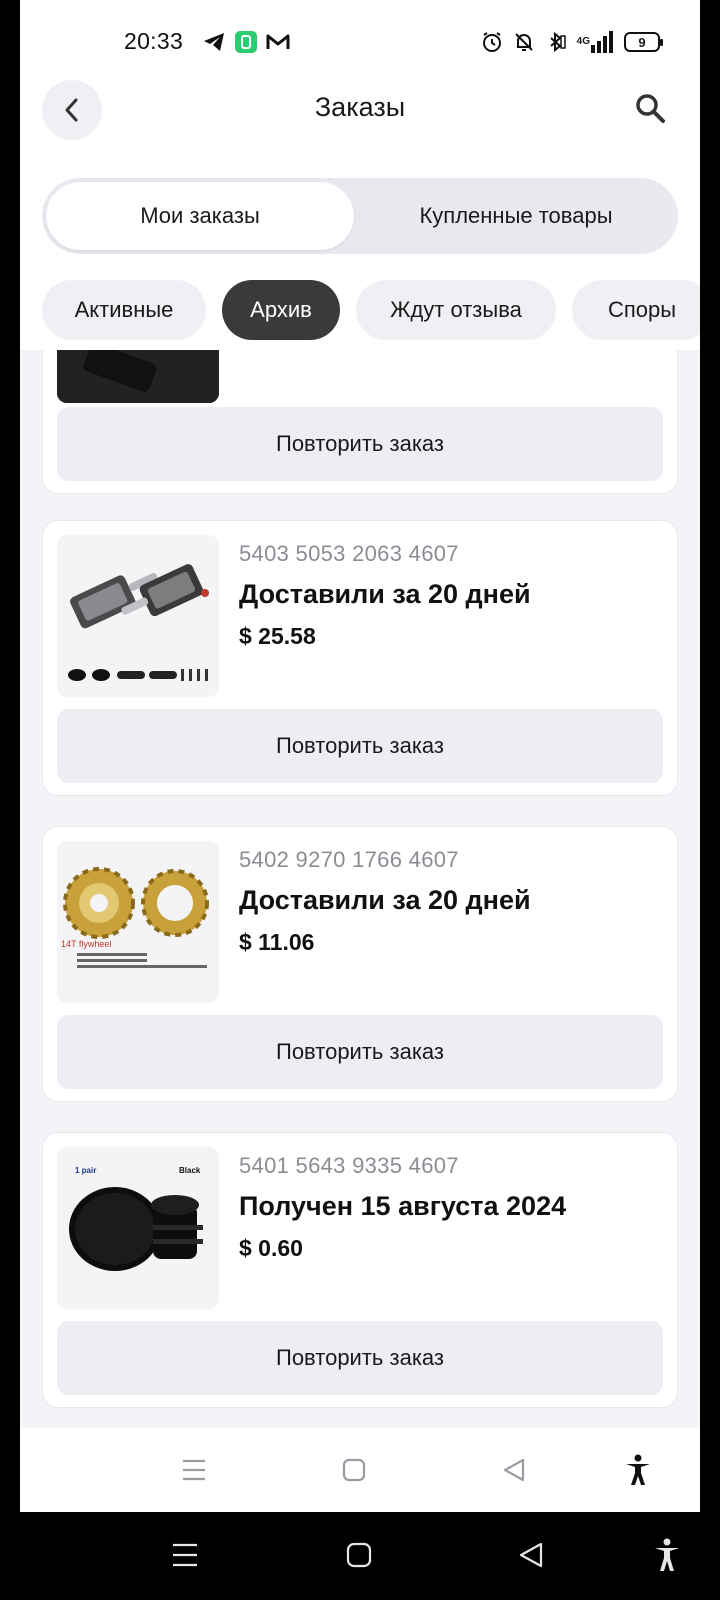 Image resolution: width=720 pixels, height=1600 pixels. I want to click on system-navigation-bar, so click(360, 1556).